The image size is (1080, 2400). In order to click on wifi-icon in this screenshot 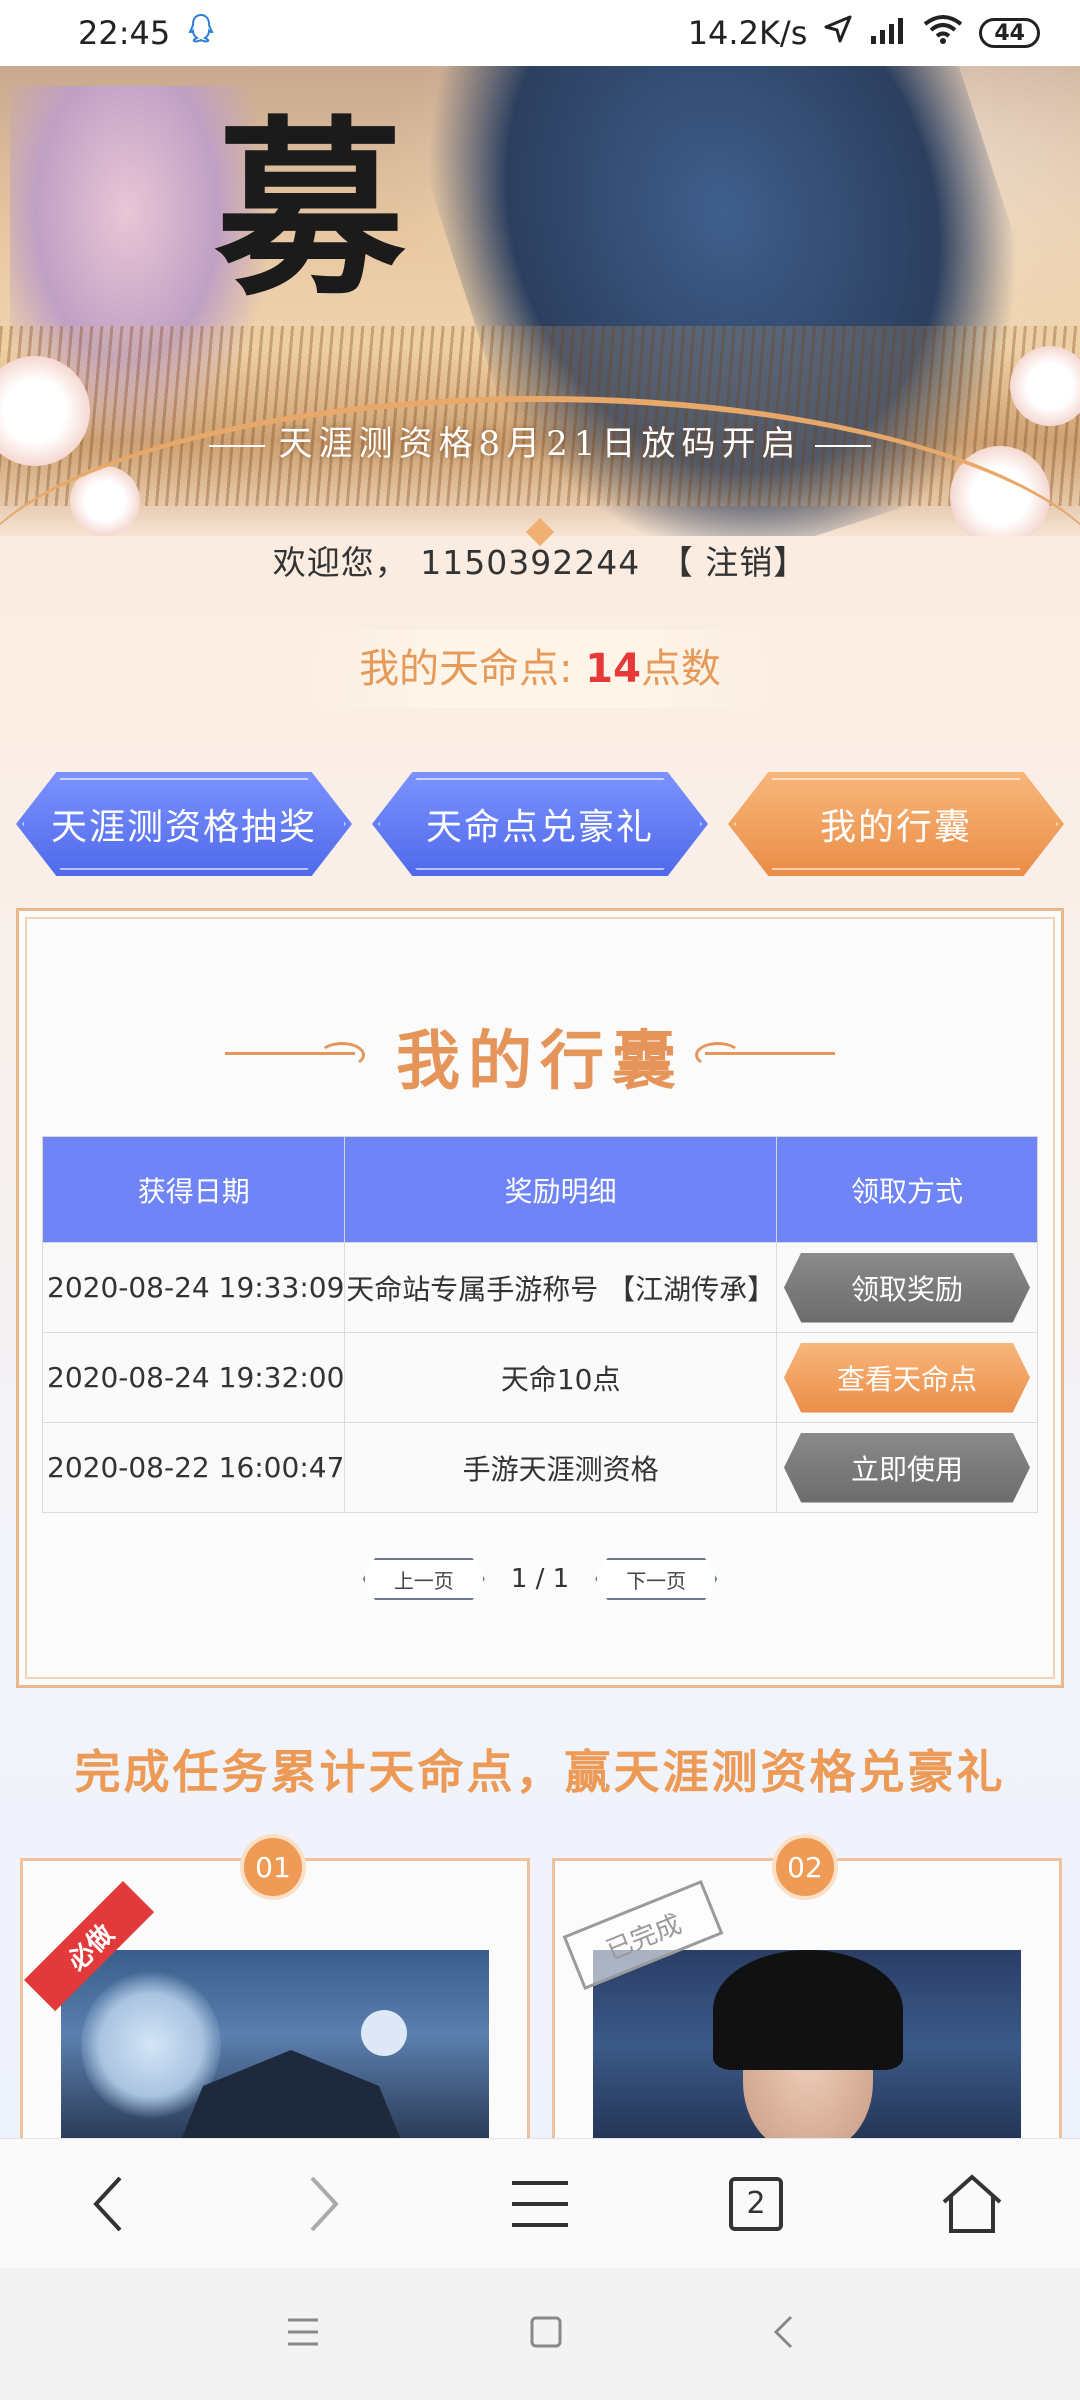, I will do `click(943, 33)`.